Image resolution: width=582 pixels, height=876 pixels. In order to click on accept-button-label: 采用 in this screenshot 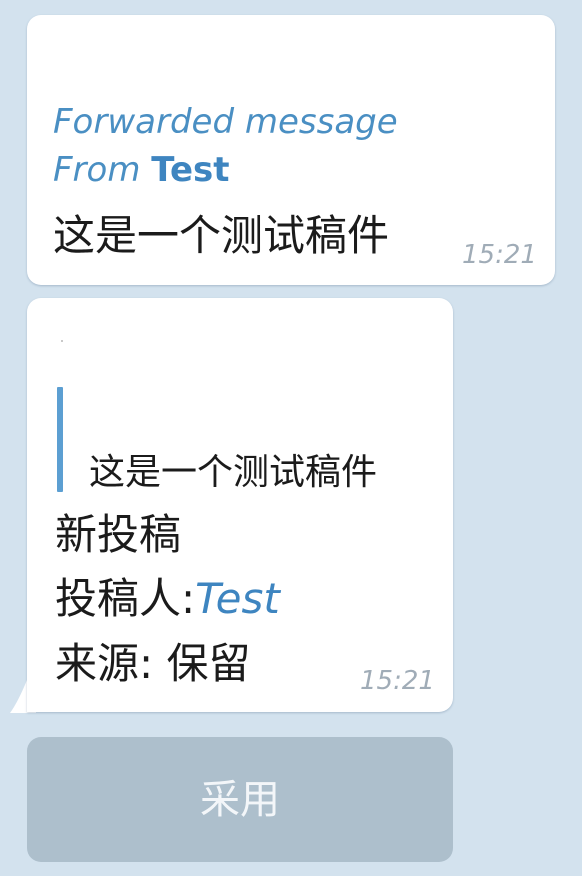, I will do `click(240, 799)`.